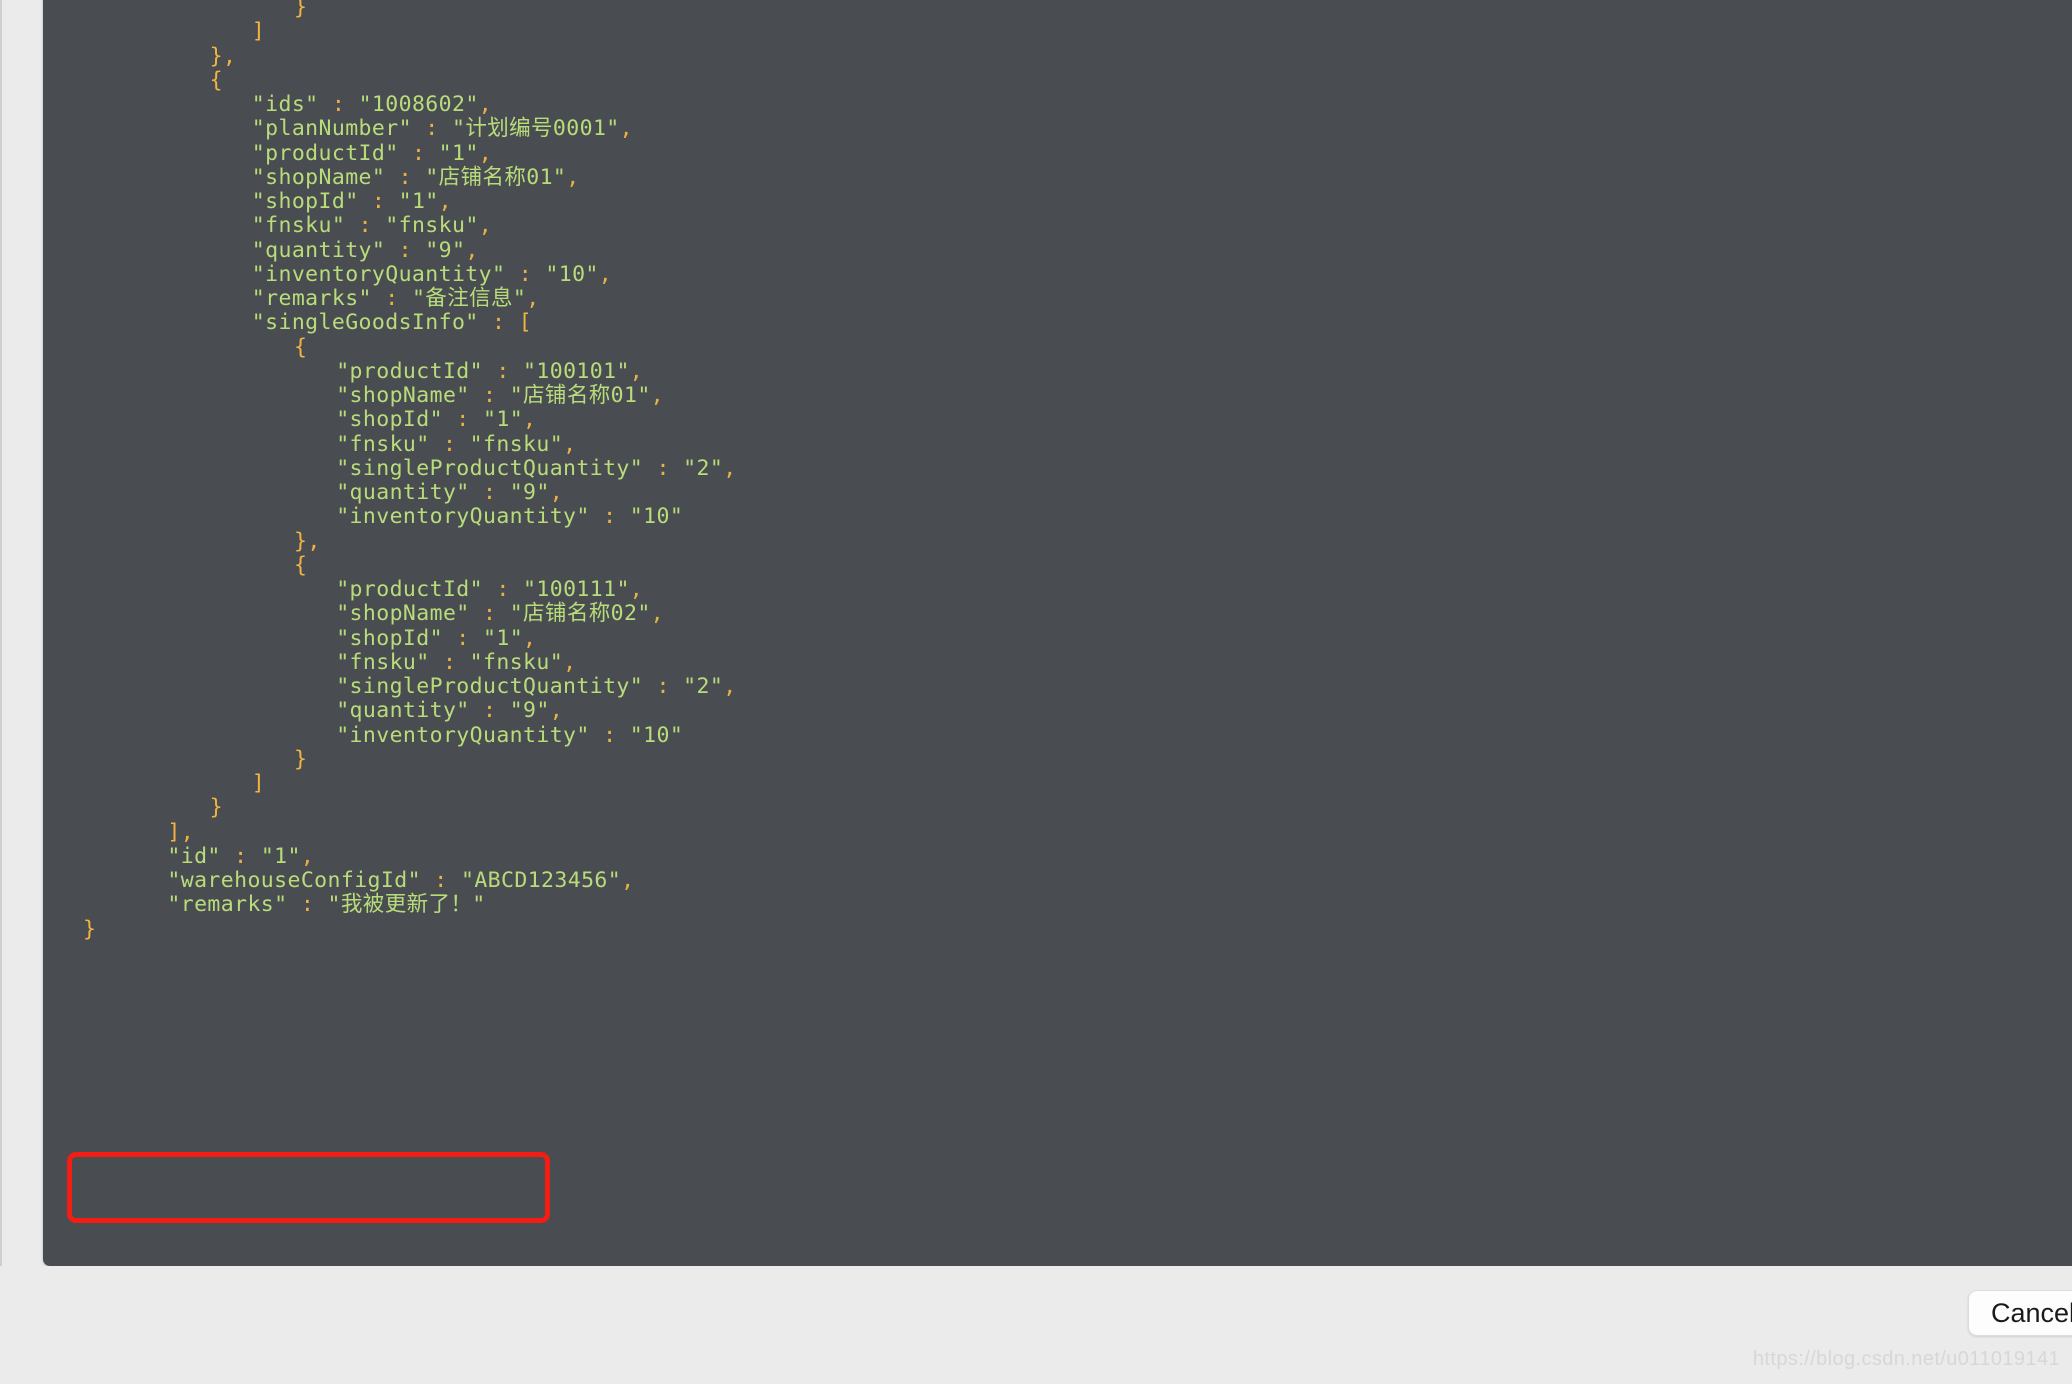 The width and height of the screenshot is (2072, 1384). Describe the element at coordinates (285, 104) in the screenshot. I see `json-key: "ids"` at that location.